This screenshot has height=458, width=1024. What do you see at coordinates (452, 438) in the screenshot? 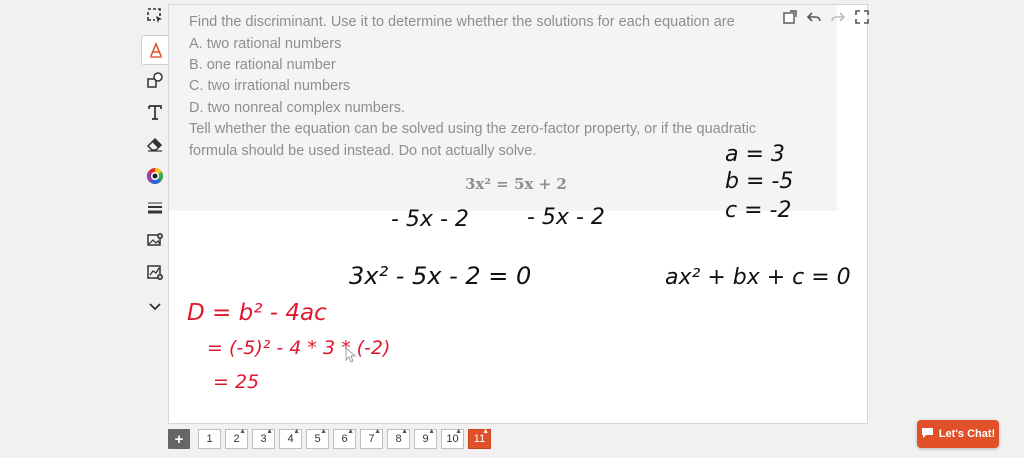
I see `page-button-10: 10 ▲` at bounding box center [452, 438].